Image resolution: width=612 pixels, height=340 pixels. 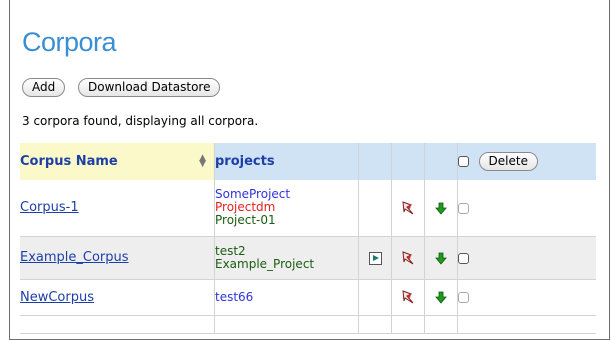 What do you see at coordinates (57, 297) in the screenshot?
I see `corpus-link: NewCorpus` at bounding box center [57, 297].